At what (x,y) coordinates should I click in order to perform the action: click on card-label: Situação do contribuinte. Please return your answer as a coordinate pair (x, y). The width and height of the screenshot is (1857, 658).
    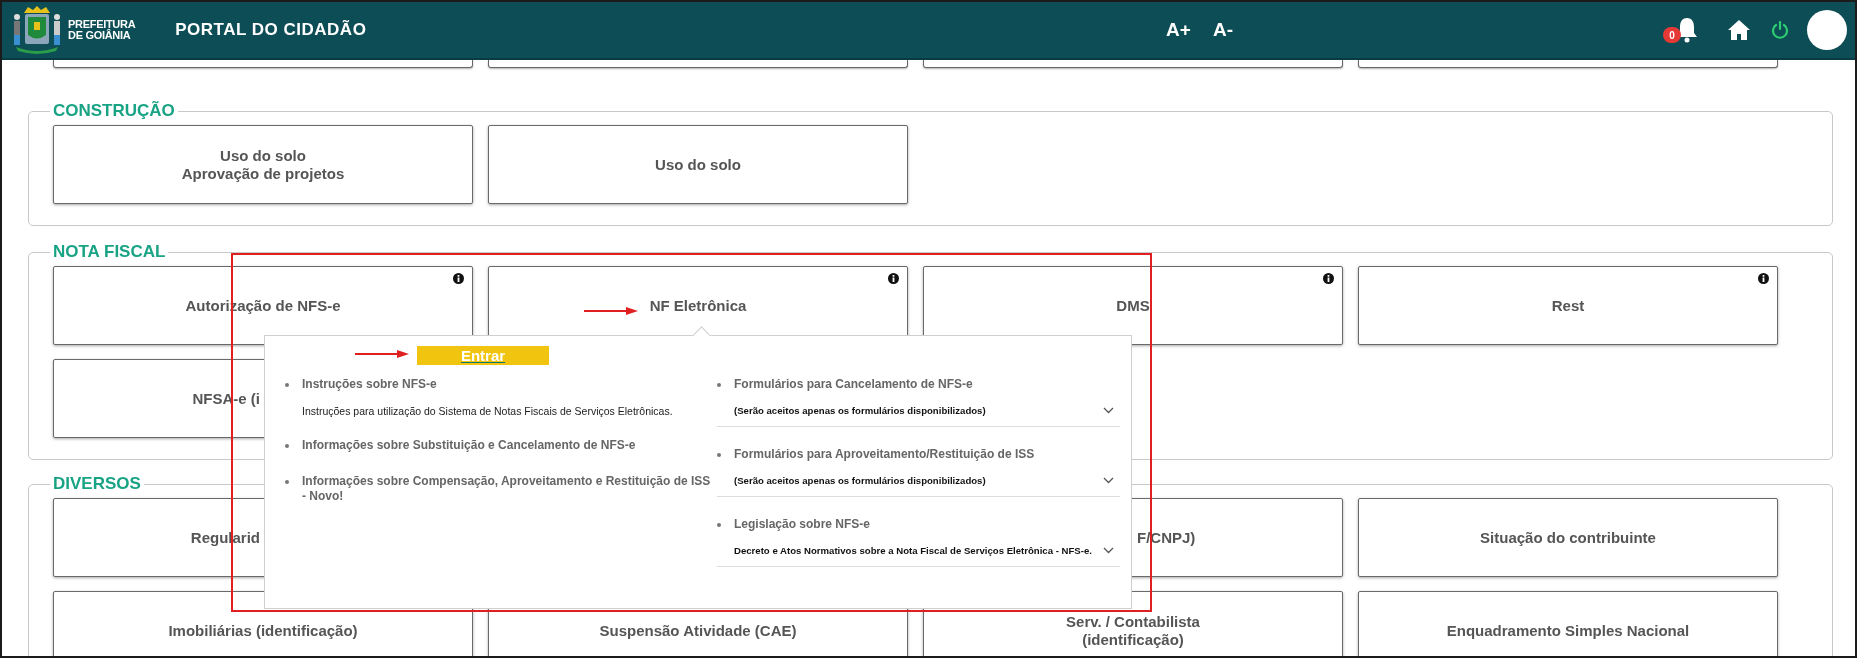
    Looking at the image, I should click on (1568, 537).